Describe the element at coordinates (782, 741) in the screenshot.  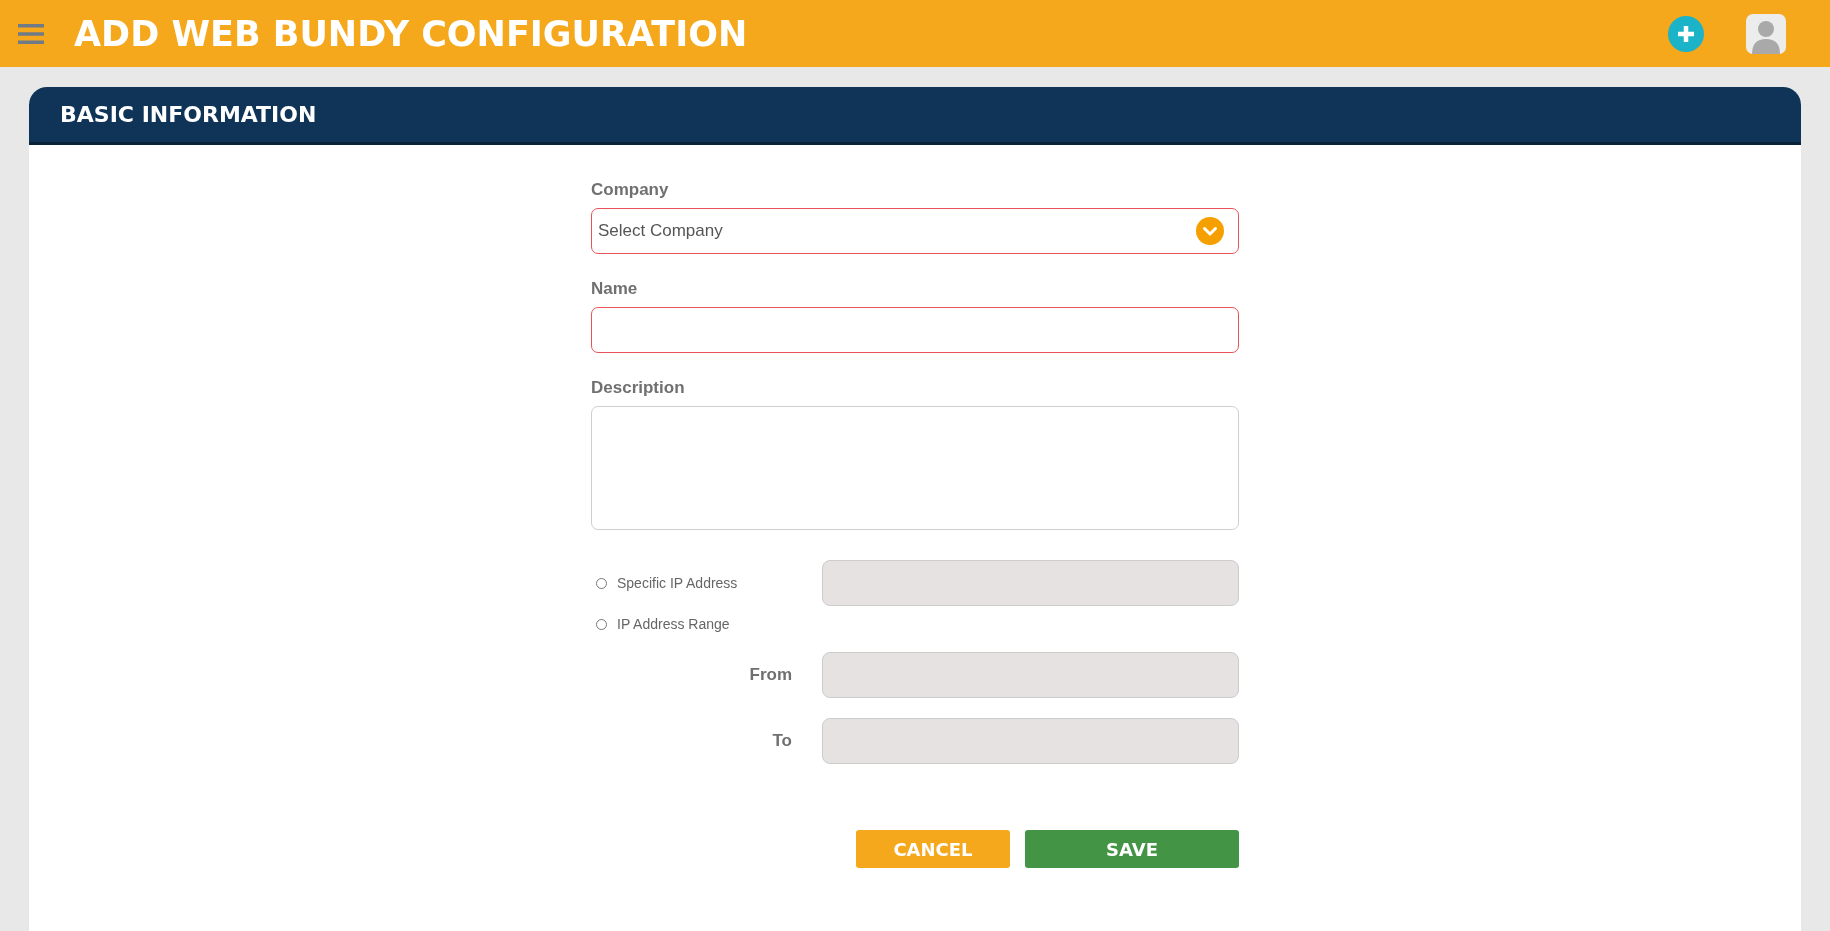
I see `range-label: To` at that location.